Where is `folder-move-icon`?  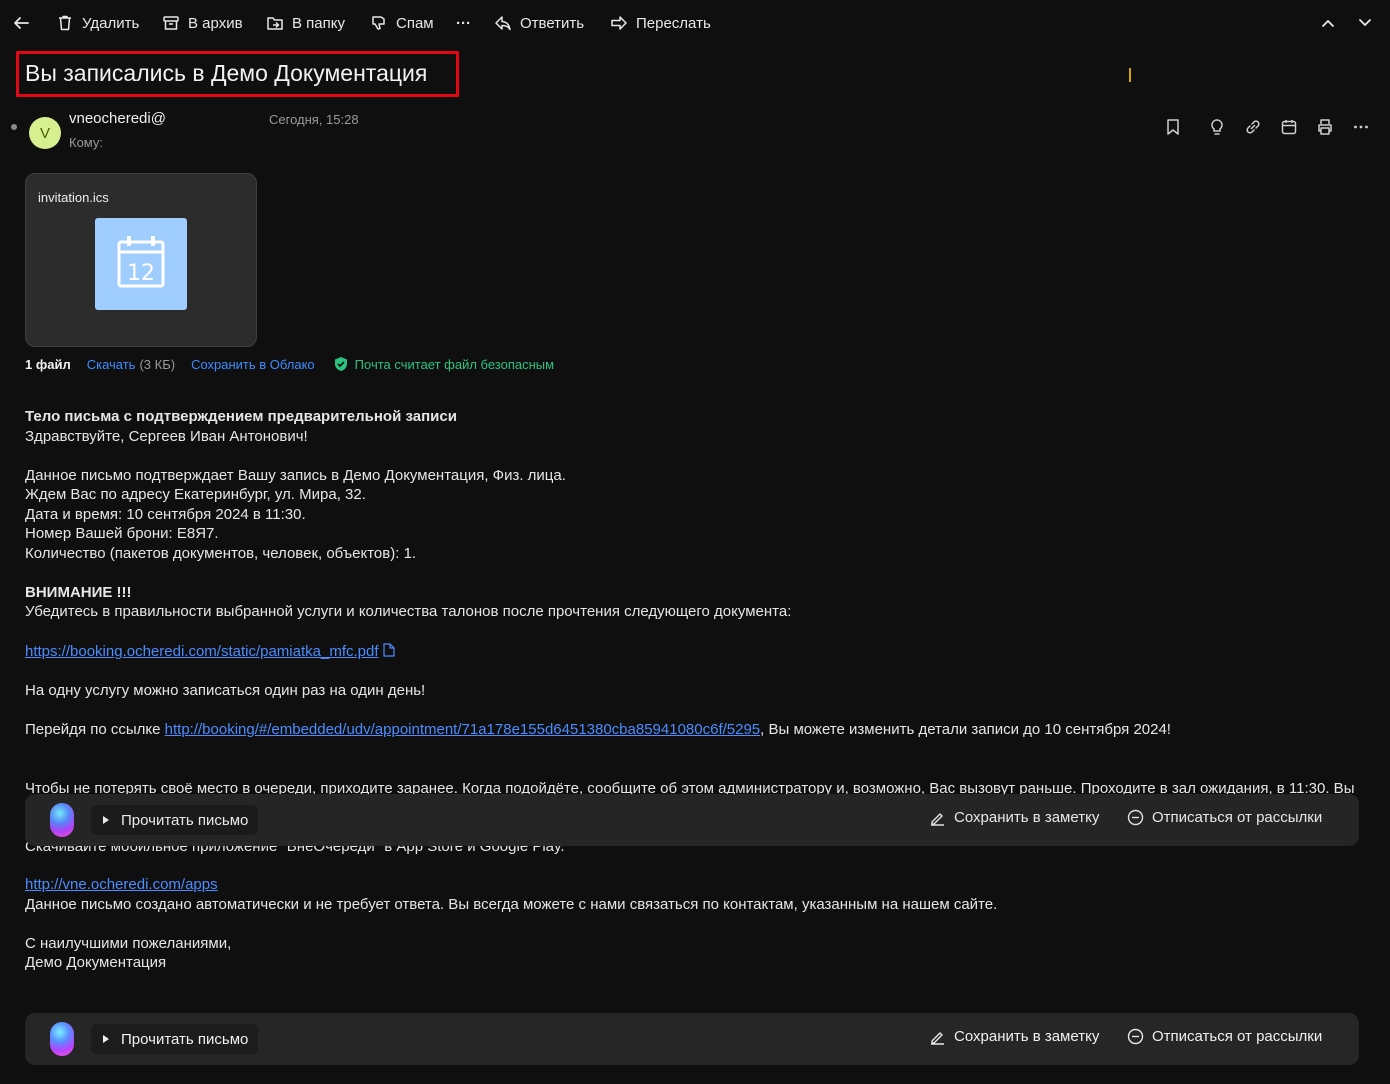
folder-move-icon is located at coordinates (275, 23).